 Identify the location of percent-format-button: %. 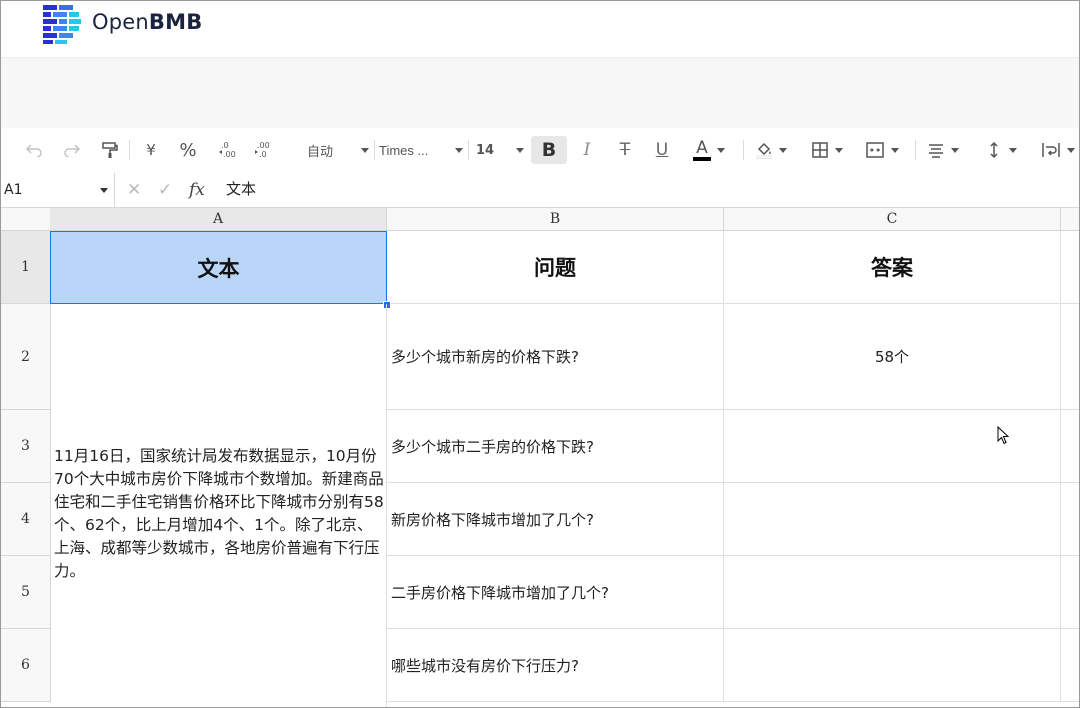
(188, 150).